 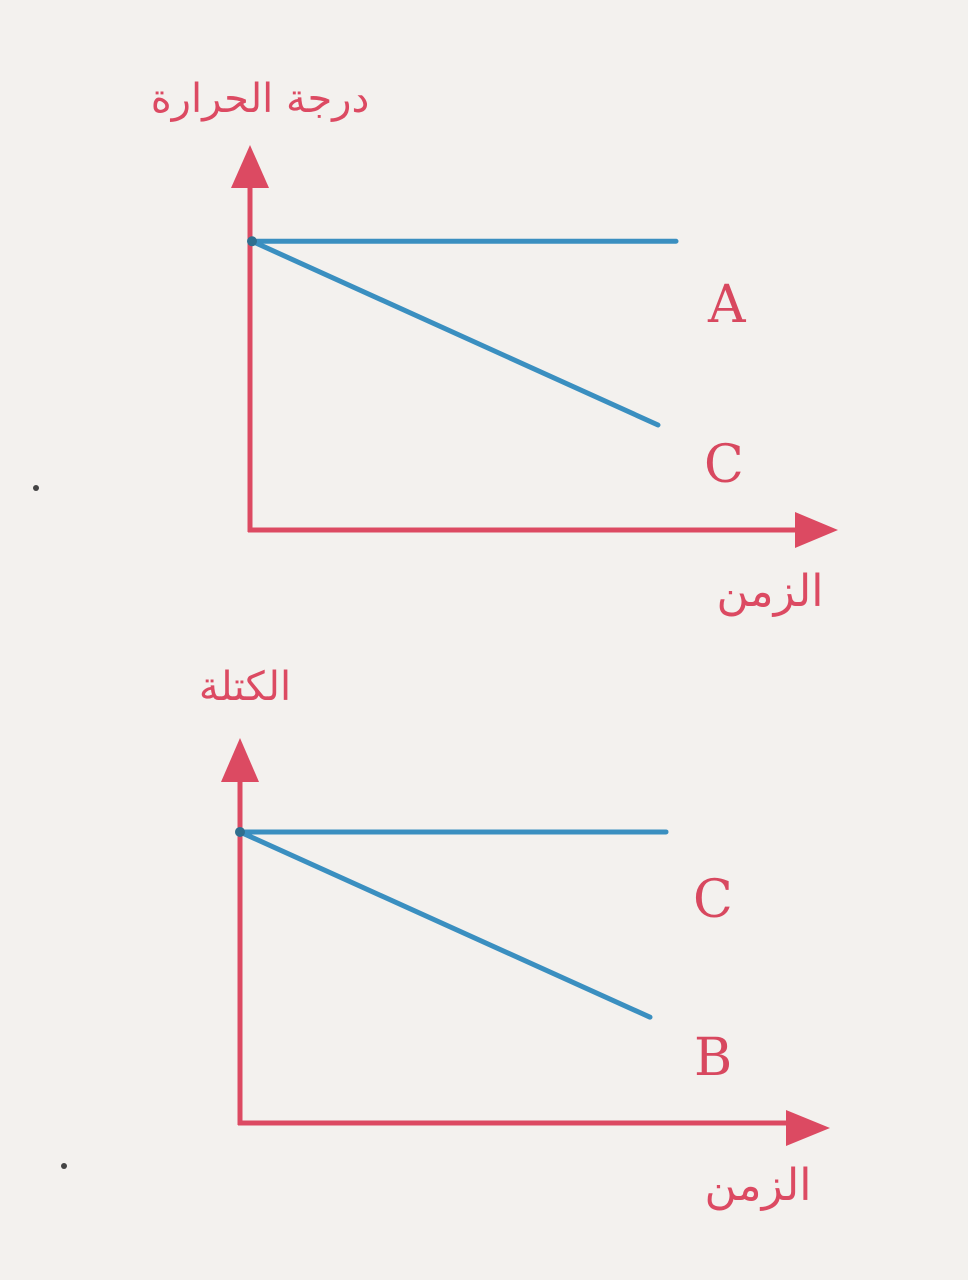 I want to click on chart-1-xlabel: الزمن, so click(x=770, y=591).